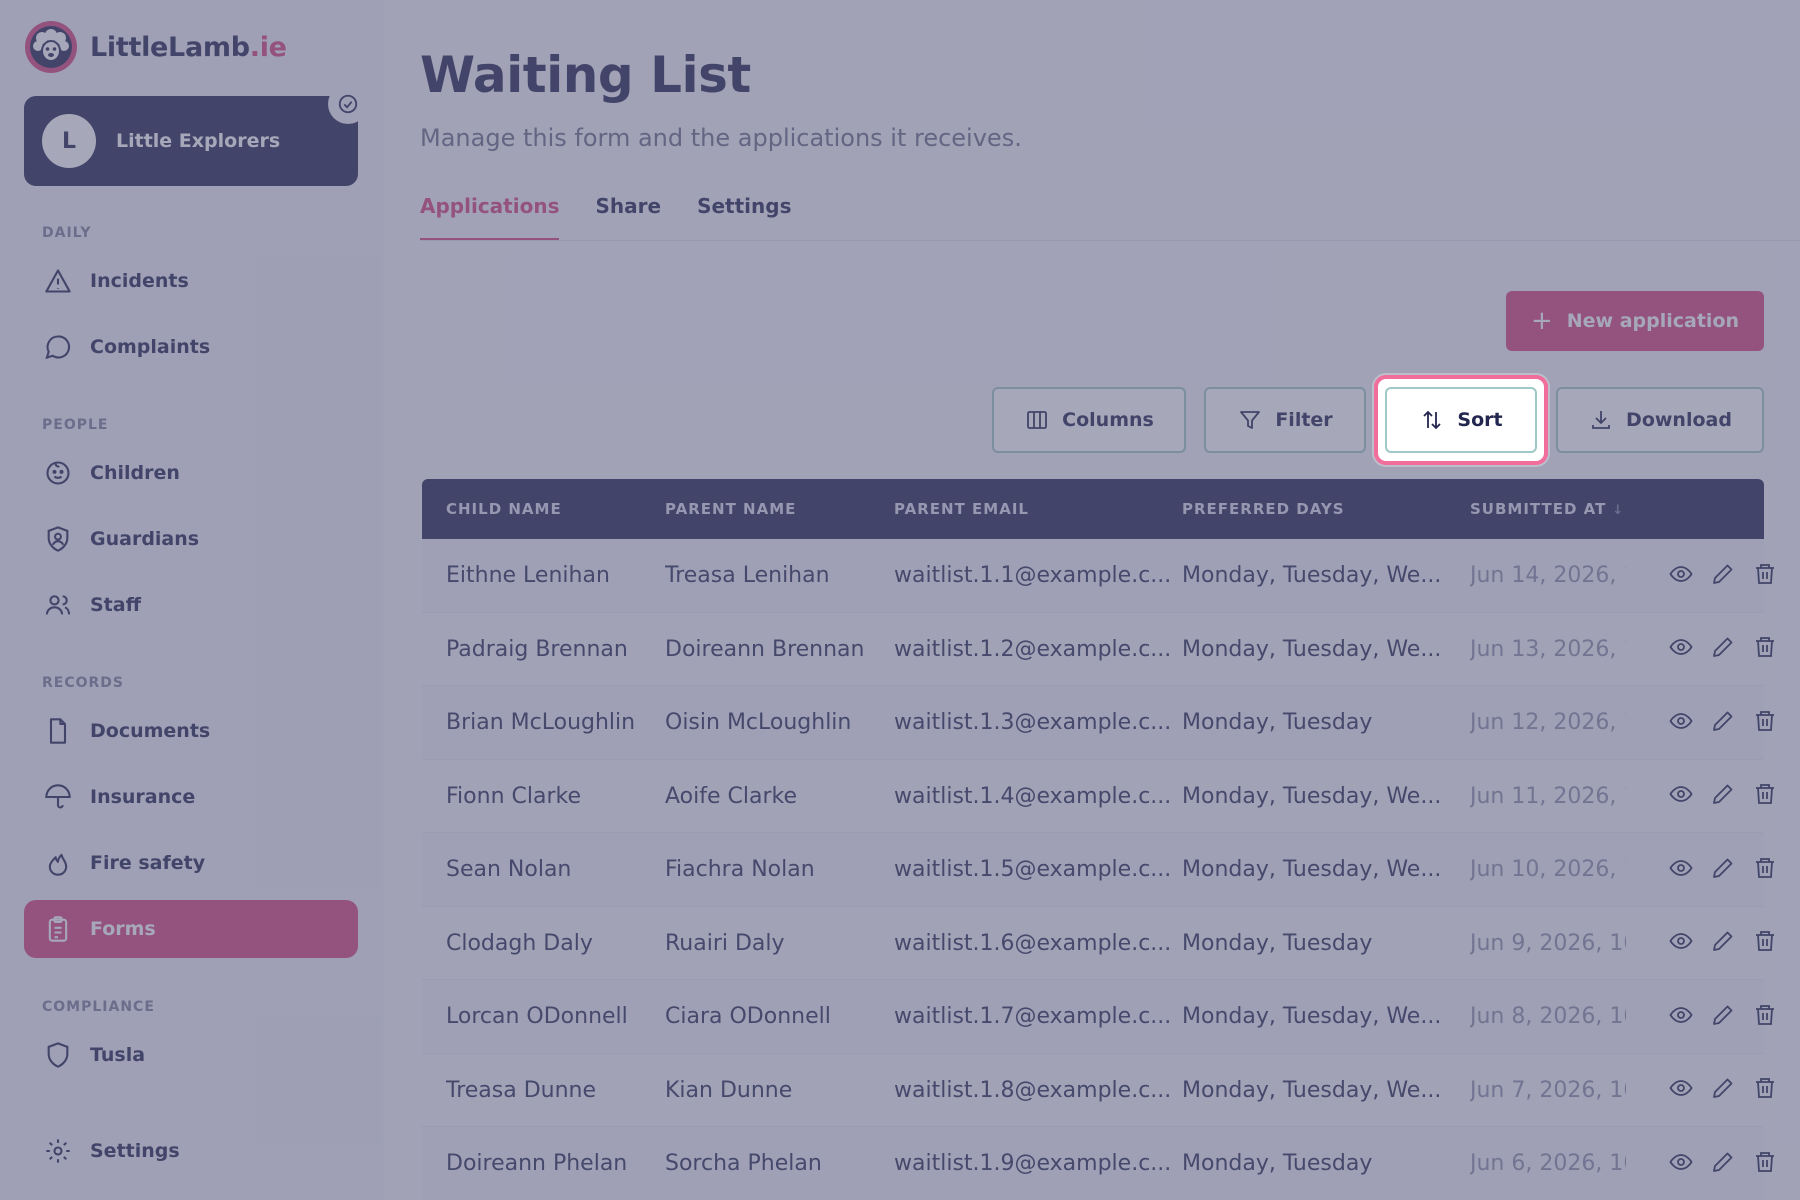 This screenshot has width=1800, height=1200. What do you see at coordinates (504, 509) in the screenshot?
I see `column-header-child-name: CHILD NAME` at bounding box center [504, 509].